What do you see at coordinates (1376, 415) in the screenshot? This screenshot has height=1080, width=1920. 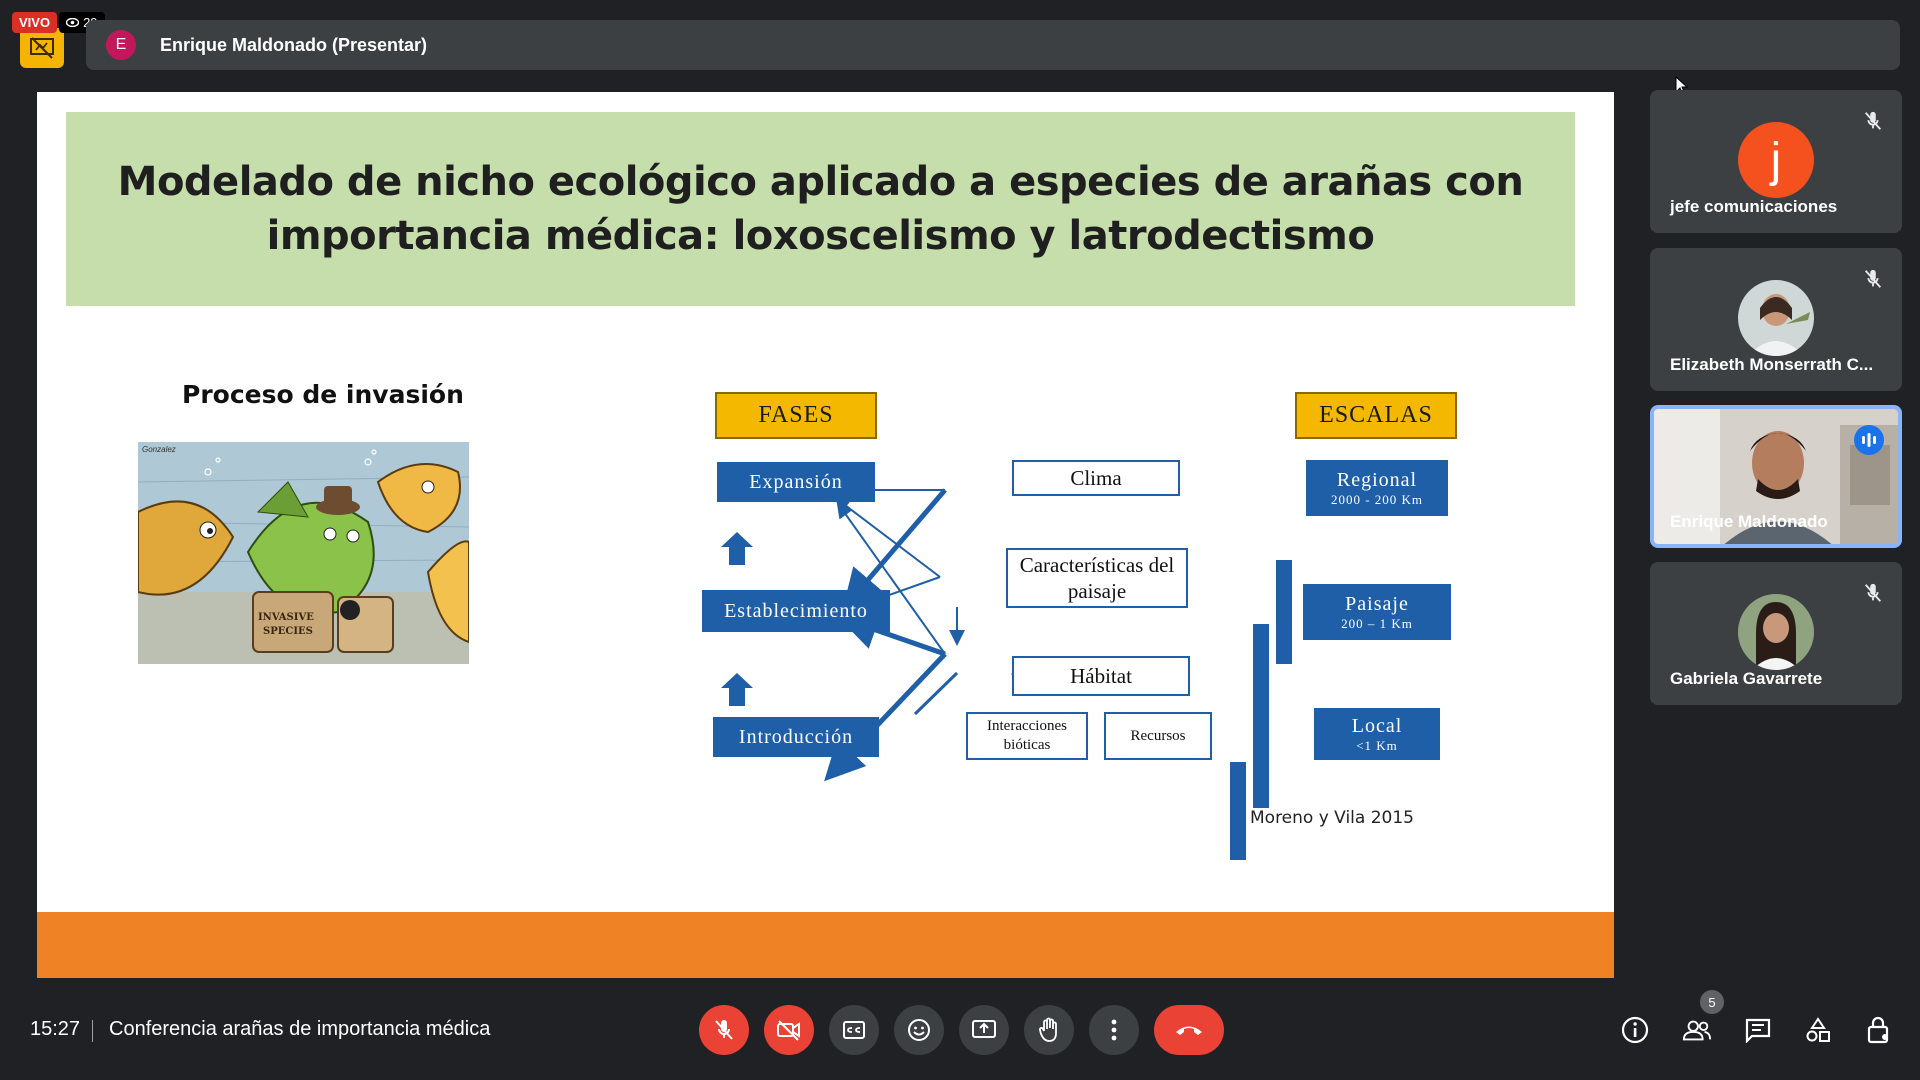 I see `escalas-header: ESCALAS` at bounding box center [1376, 415].